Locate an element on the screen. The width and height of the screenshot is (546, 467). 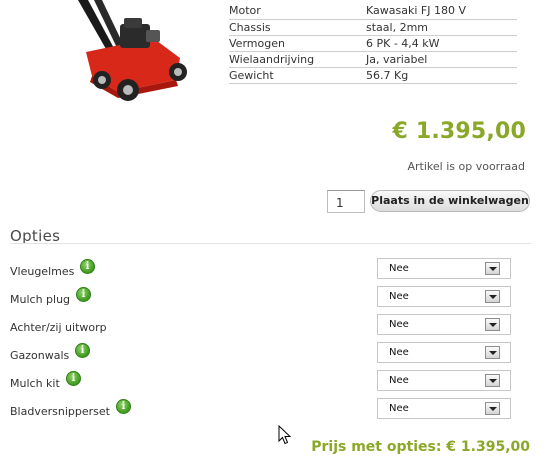
spec-value: 56.7 Kg is located at coordinates (441, 75).